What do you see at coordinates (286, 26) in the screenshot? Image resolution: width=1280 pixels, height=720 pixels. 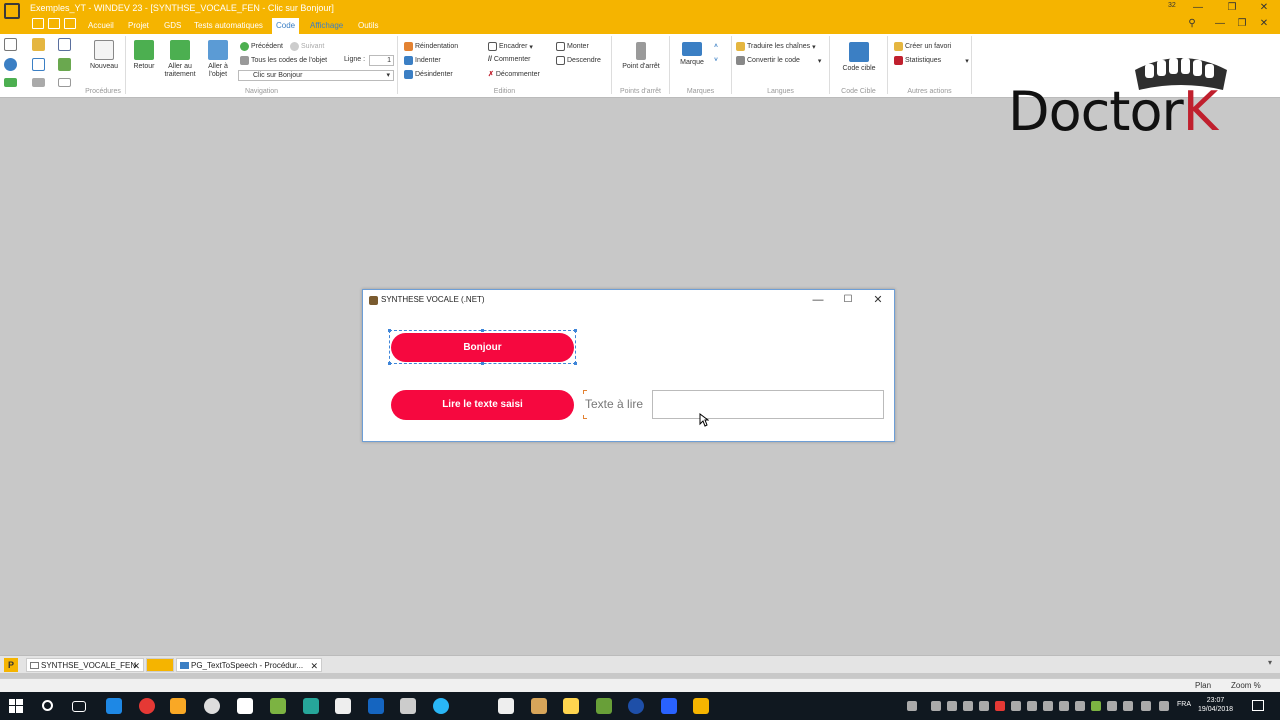 I see `tab-code: Code` at bounding box center [286, 26].